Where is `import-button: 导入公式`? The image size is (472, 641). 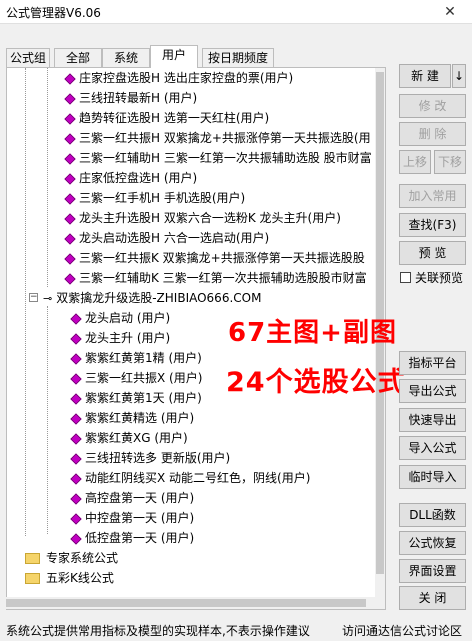
import-button: 导入公式 is located at coordinates (432, 448).